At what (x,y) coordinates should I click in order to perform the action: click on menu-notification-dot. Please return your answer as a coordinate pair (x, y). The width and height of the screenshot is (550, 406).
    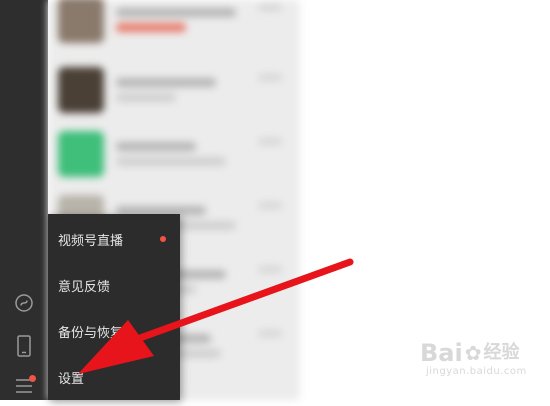
    Looking at the image, I should click on (32, 378).